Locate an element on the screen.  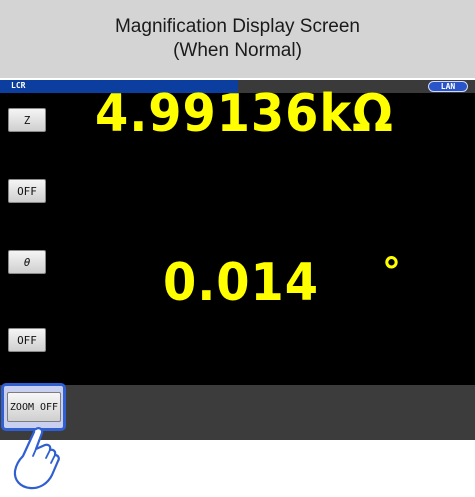
caption-title: Magnification Display Screen is located at coordinates (237, 26).